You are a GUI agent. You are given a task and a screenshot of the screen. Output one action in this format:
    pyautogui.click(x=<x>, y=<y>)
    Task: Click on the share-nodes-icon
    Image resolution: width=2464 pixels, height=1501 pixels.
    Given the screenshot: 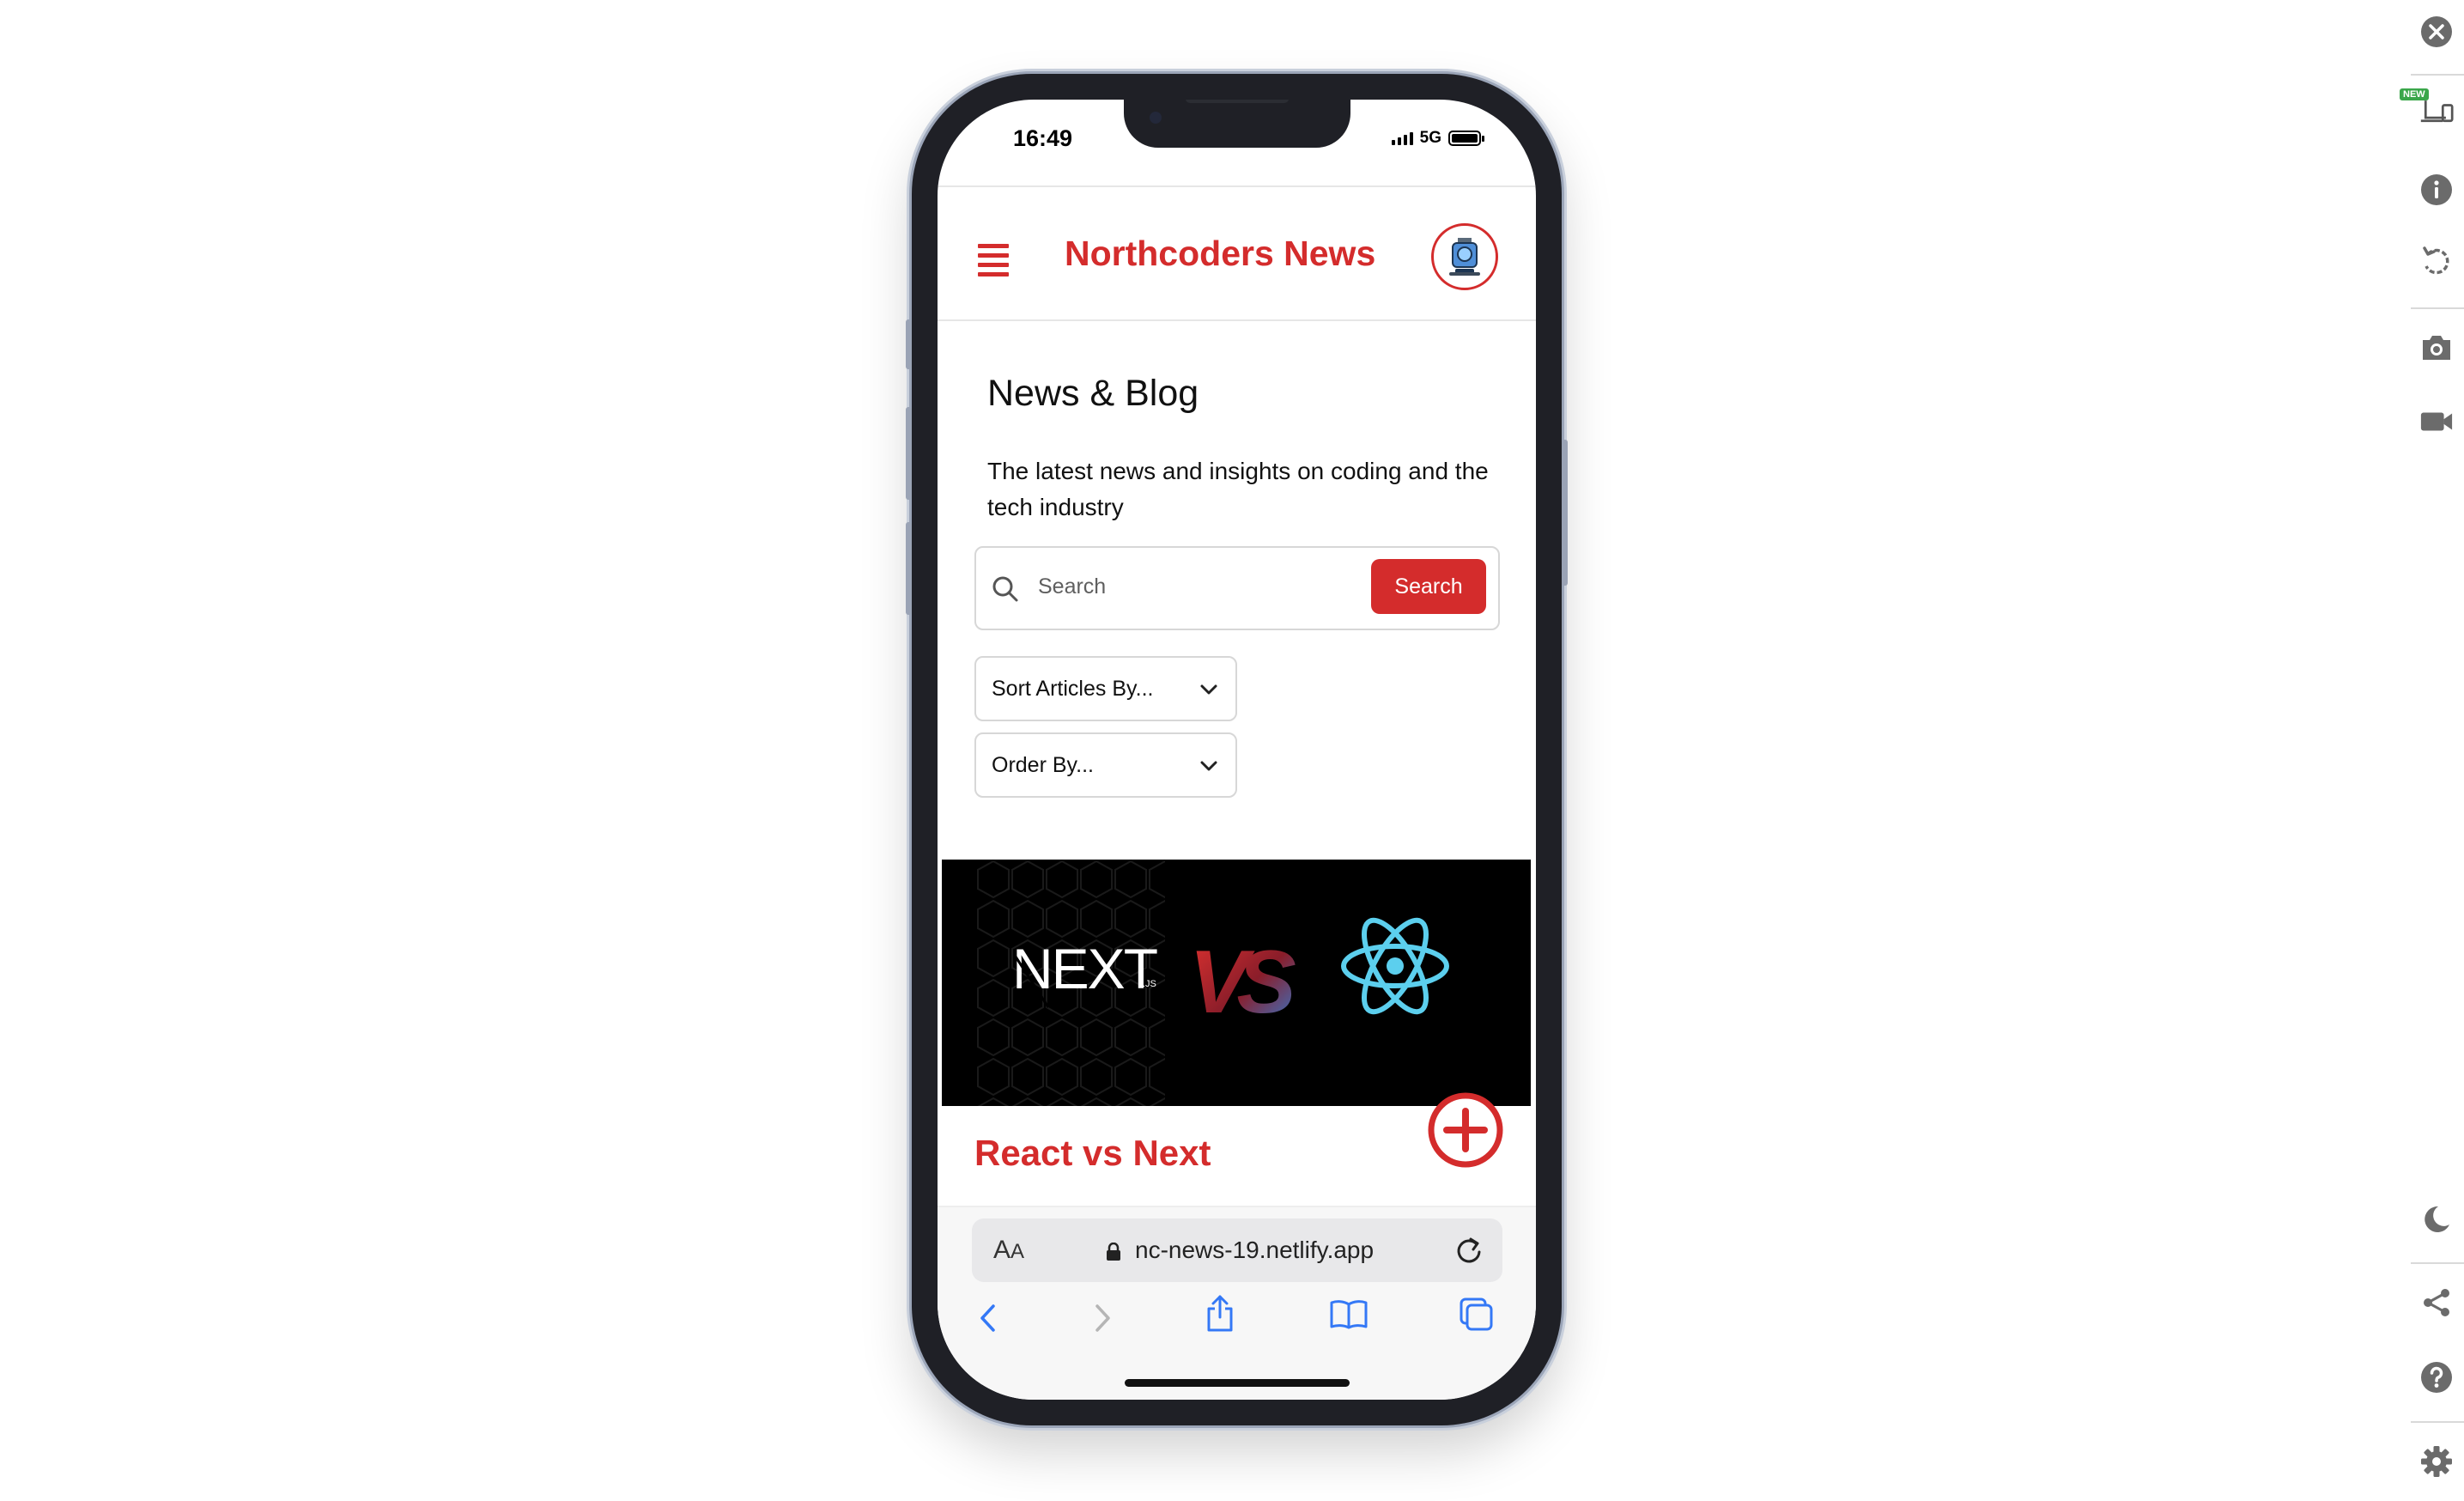 What is the action you would take?
    pyautogui.click(x=2436, y=1303)
    